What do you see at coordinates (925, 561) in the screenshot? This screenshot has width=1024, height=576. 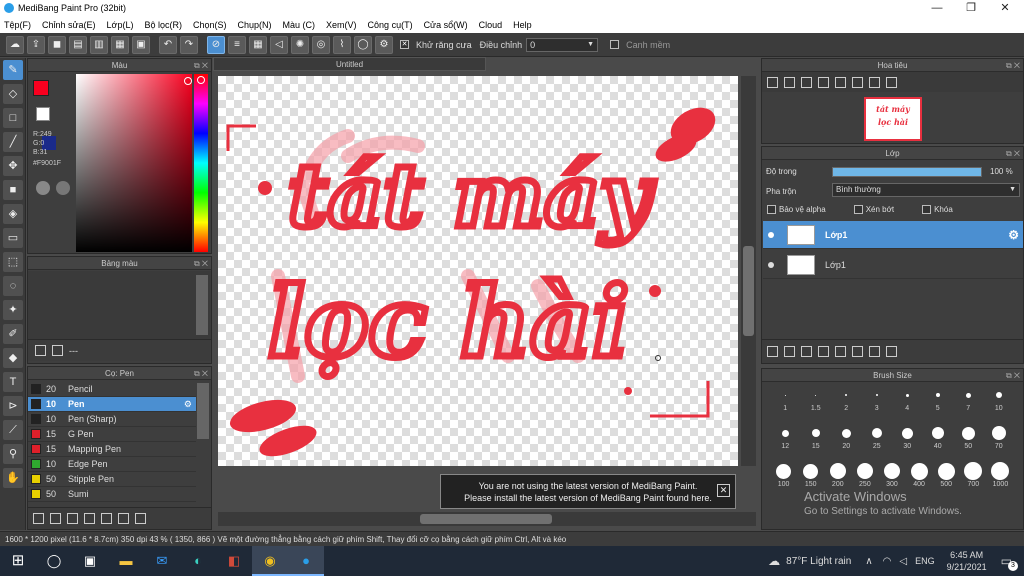 I see `language-indicator: ENG` at bounding box center [925, 561].